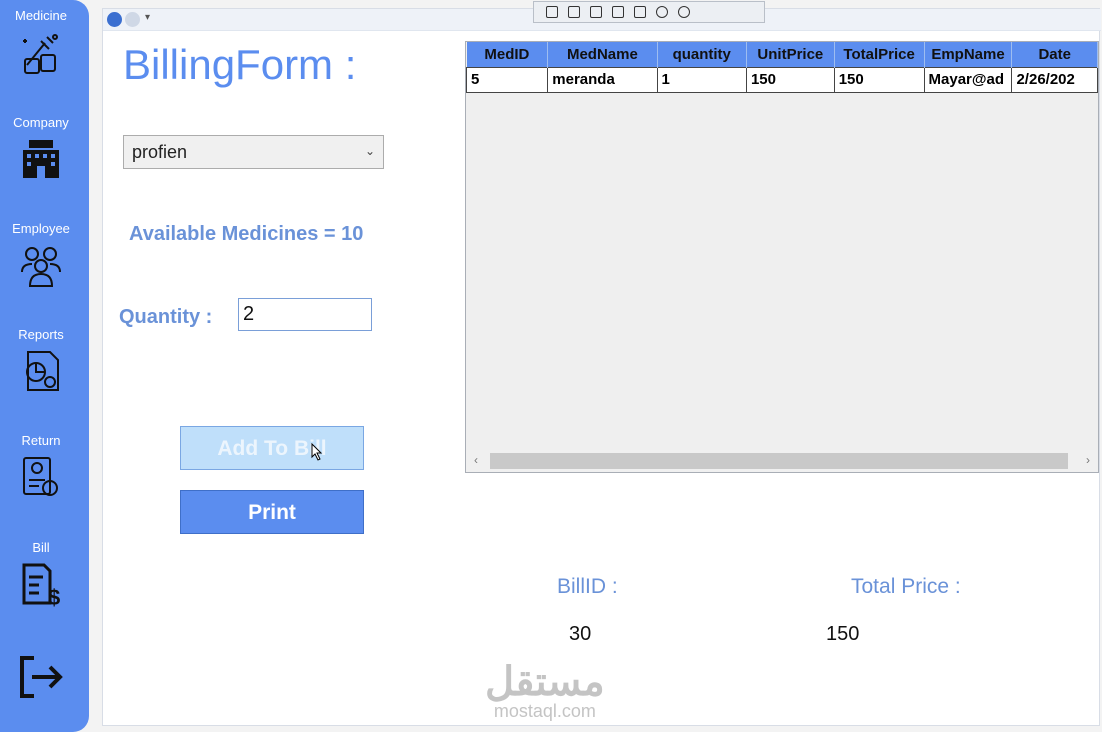 This screenshot has height=732, width=1102. What do you see at coordinates (41, 334) in the screenshot?
I see `sidebar-item-label: Reports` at bounding box center [41, 334].